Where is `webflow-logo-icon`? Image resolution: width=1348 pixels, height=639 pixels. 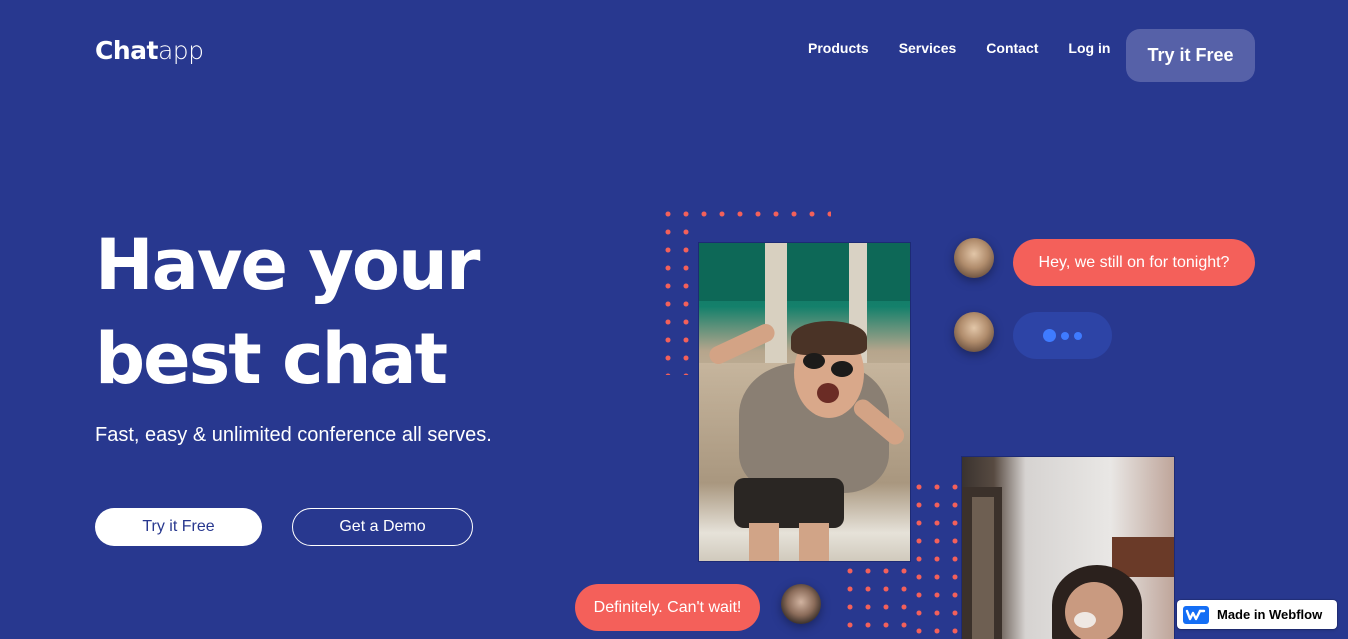
webflow-logo-icon is located at coordinates (1196, 614).